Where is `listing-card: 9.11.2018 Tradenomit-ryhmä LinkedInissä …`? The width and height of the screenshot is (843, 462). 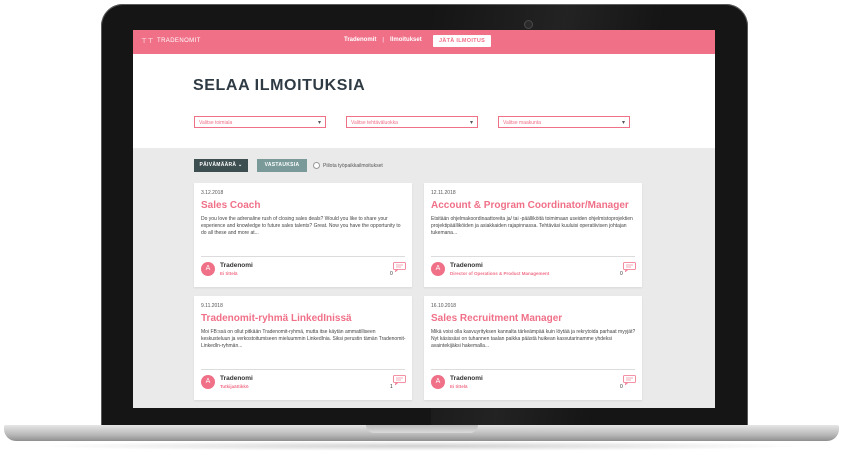
listing-card: 9.11.2018 Tradenomit-ryhmä LinkedInissä … is located at coordinates (303, 348).